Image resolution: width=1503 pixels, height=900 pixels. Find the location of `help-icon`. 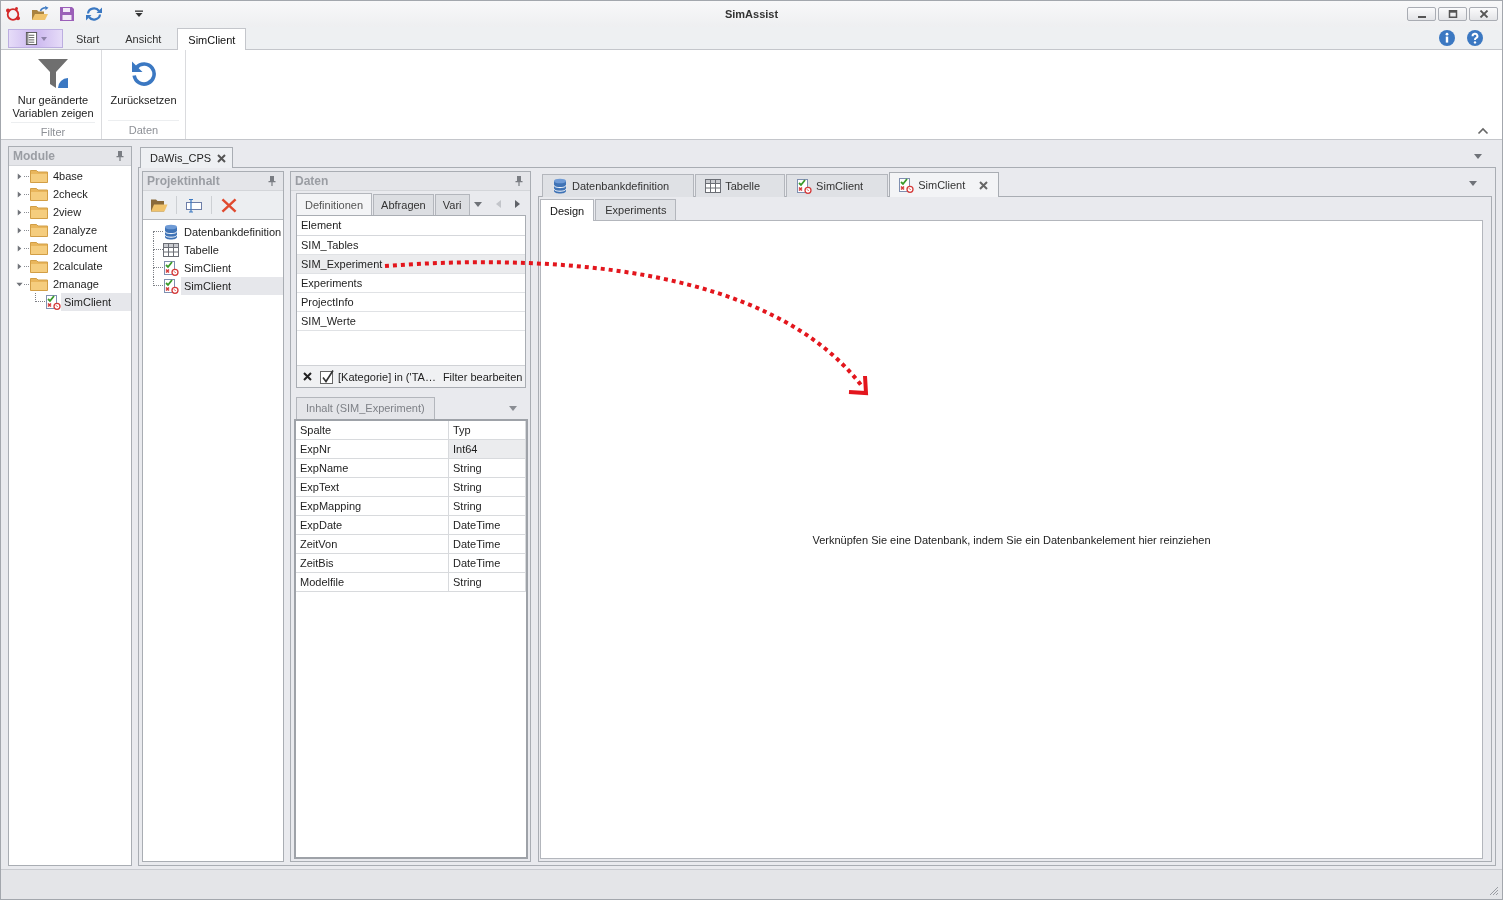

help-icon is located at coordinates (1475, 38).